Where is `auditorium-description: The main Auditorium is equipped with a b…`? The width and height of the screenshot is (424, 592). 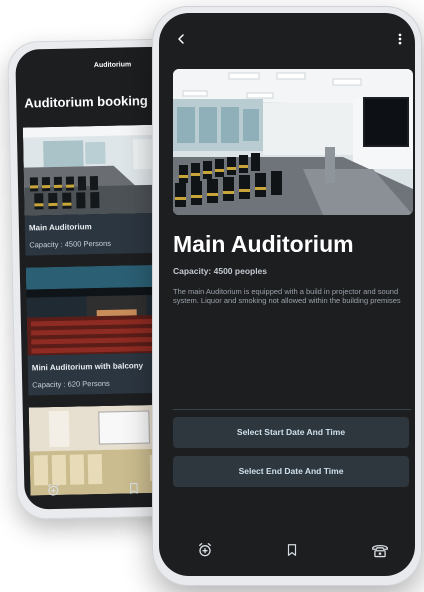 auditorium-description: The main Auditorium is equipped with a b… is located at coordinates (287, 296).